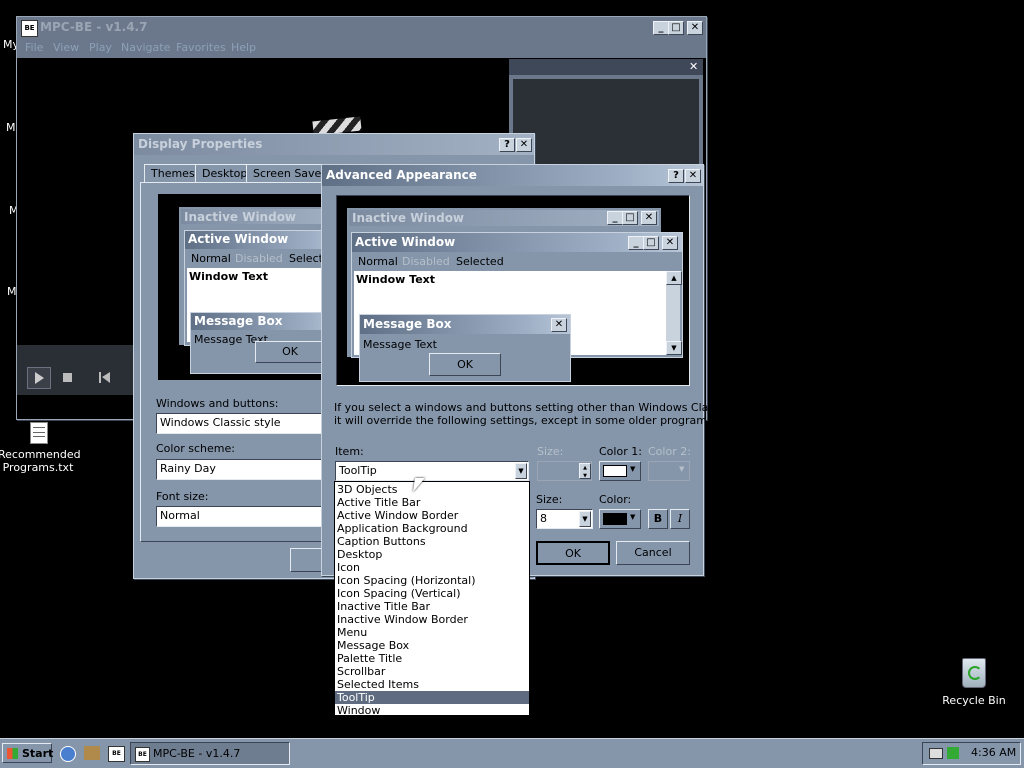 The width and height of the screenshot is (1024, 768). Describe the element at coordinates (517, 242) in the screenshot. I see `preview-active-window-title: Active Window _ □ ✕` at that location.